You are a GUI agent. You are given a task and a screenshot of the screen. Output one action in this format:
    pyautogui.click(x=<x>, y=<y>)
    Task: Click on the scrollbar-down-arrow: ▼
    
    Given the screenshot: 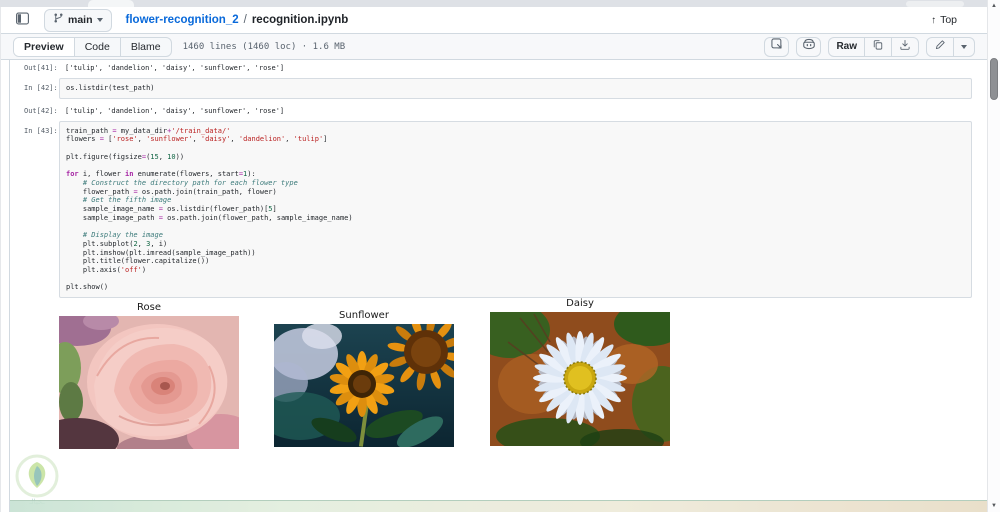 What is the action you would take?
    pyautogui.click(x=994, y=506)
    